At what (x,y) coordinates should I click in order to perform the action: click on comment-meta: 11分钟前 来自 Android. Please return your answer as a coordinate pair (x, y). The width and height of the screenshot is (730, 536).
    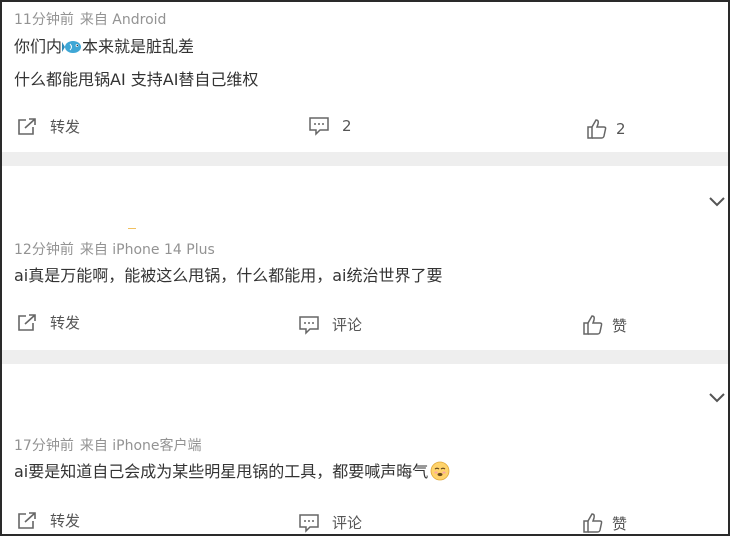
    Looking at the image, I should click on (90, 19).